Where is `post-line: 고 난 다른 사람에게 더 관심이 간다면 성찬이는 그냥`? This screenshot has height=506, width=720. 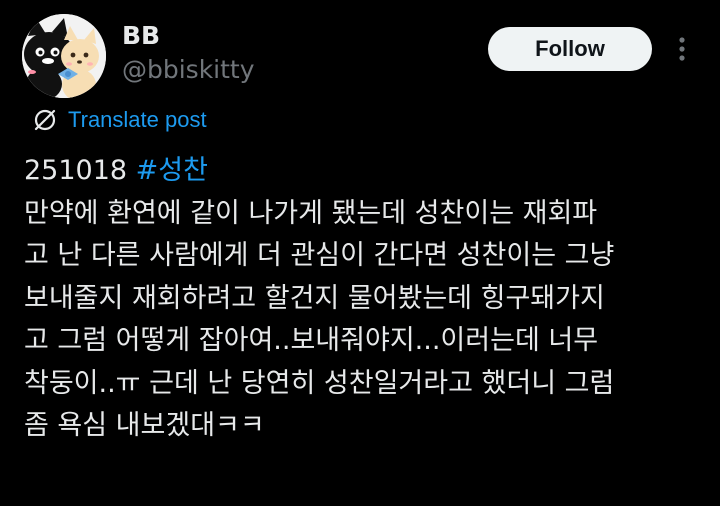 post-line: 고 난 다른 사람에게 더 관심이 간다면 성찬이는 그냥 is located at coordinates (319, 255).